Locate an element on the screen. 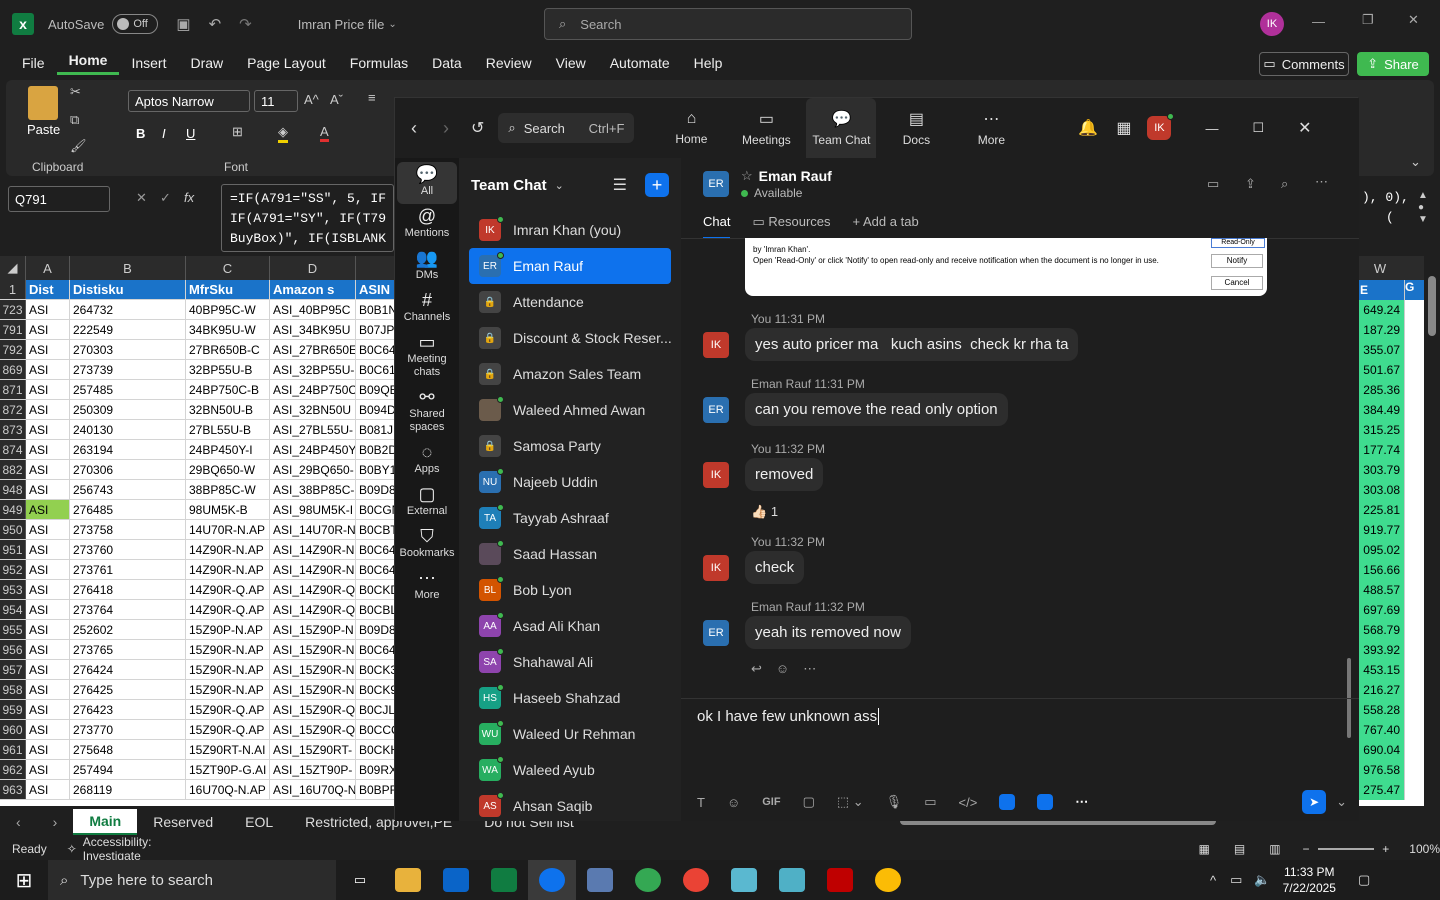  contact-item: Waleed Ahmed Awan is located at coordinates (570, 410).